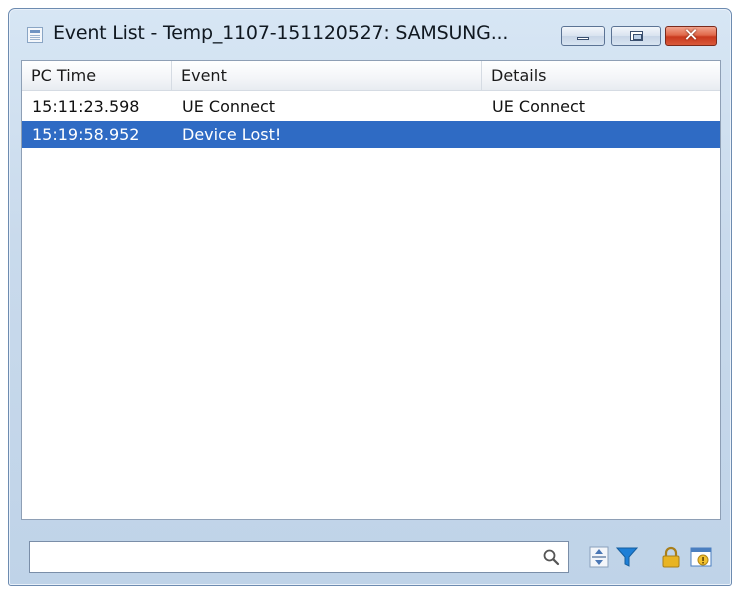 This screenshot has height=591, width=740. I want to click on close-button: ✕, so click(691, 35).